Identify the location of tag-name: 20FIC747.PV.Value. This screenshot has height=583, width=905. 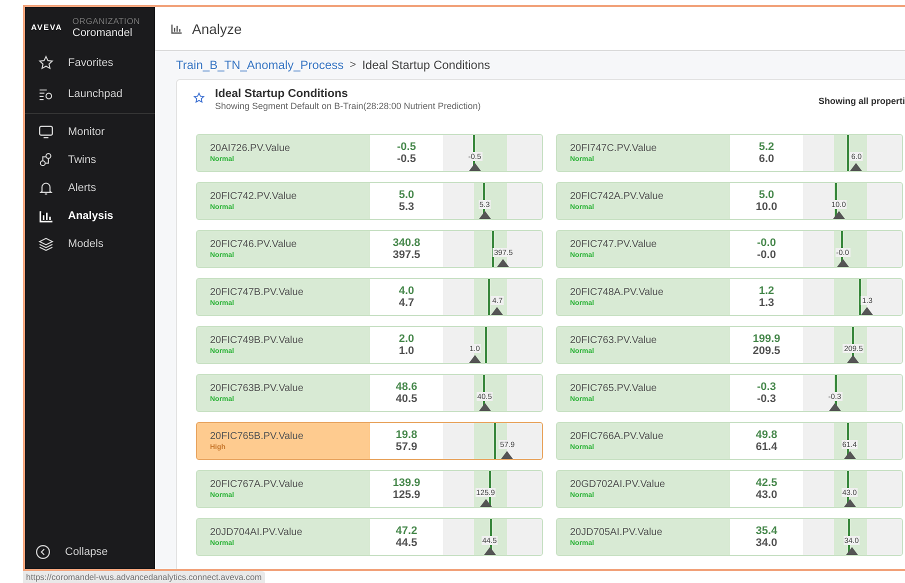
(614, 244).